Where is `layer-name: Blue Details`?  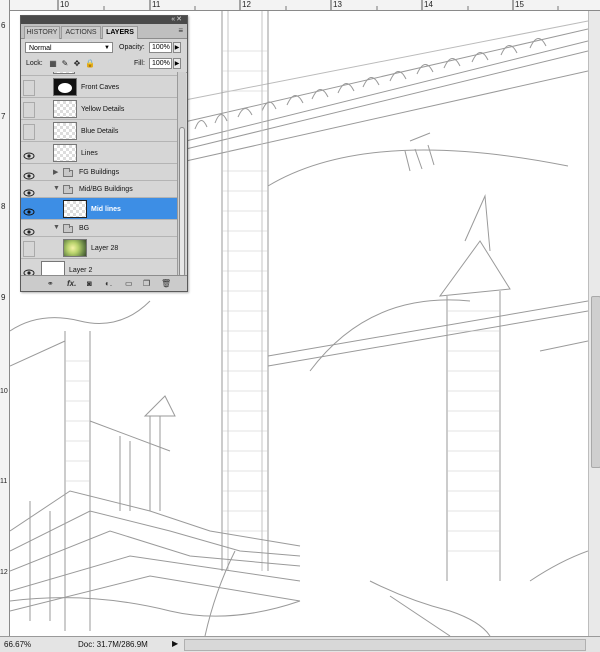
layer-name: Blue Details is located at coordinates (99, 131).